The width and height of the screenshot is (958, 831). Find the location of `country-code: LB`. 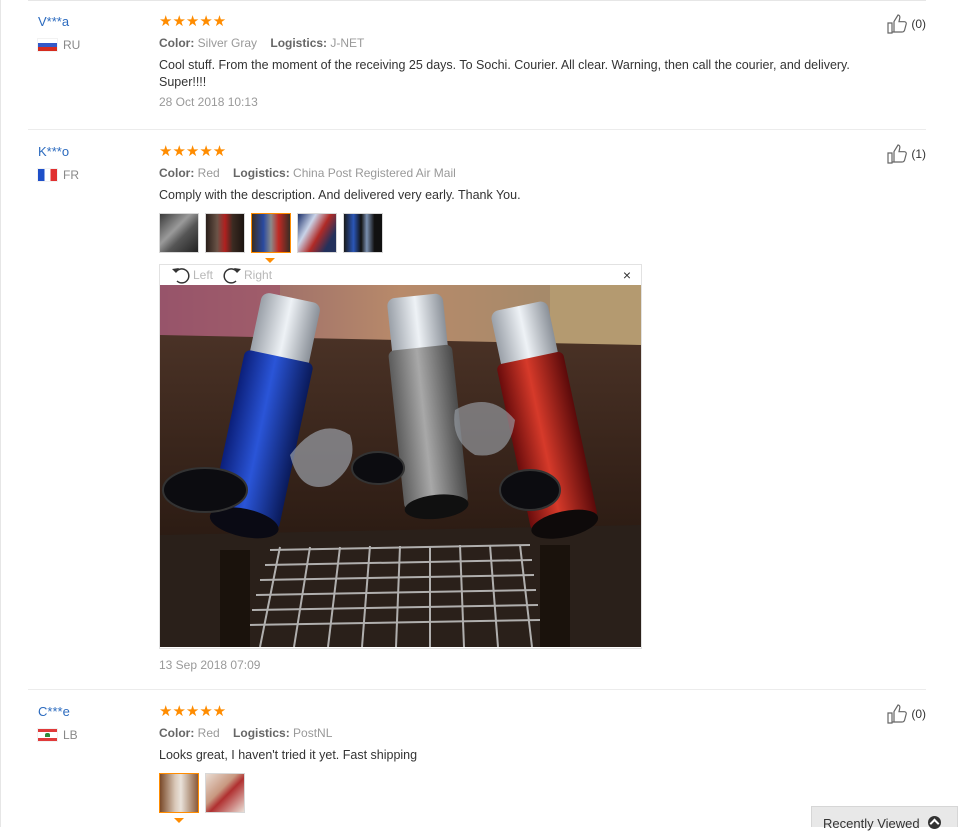

country-code: LB is located at coordinates (70, 735).